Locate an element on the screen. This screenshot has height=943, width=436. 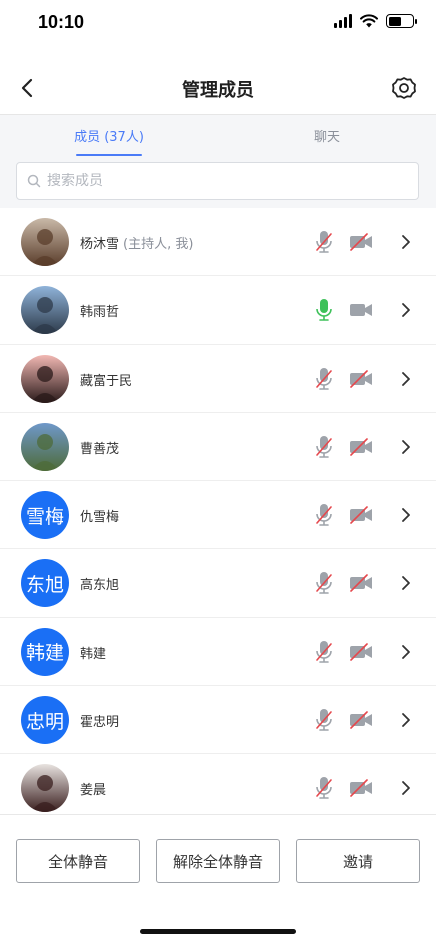
search-input is located at coordinates (197, 181).